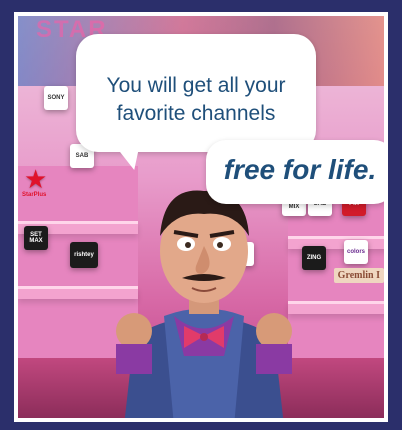  I want to click on gremlin-sign: Gremlin I, so click(358, 275).